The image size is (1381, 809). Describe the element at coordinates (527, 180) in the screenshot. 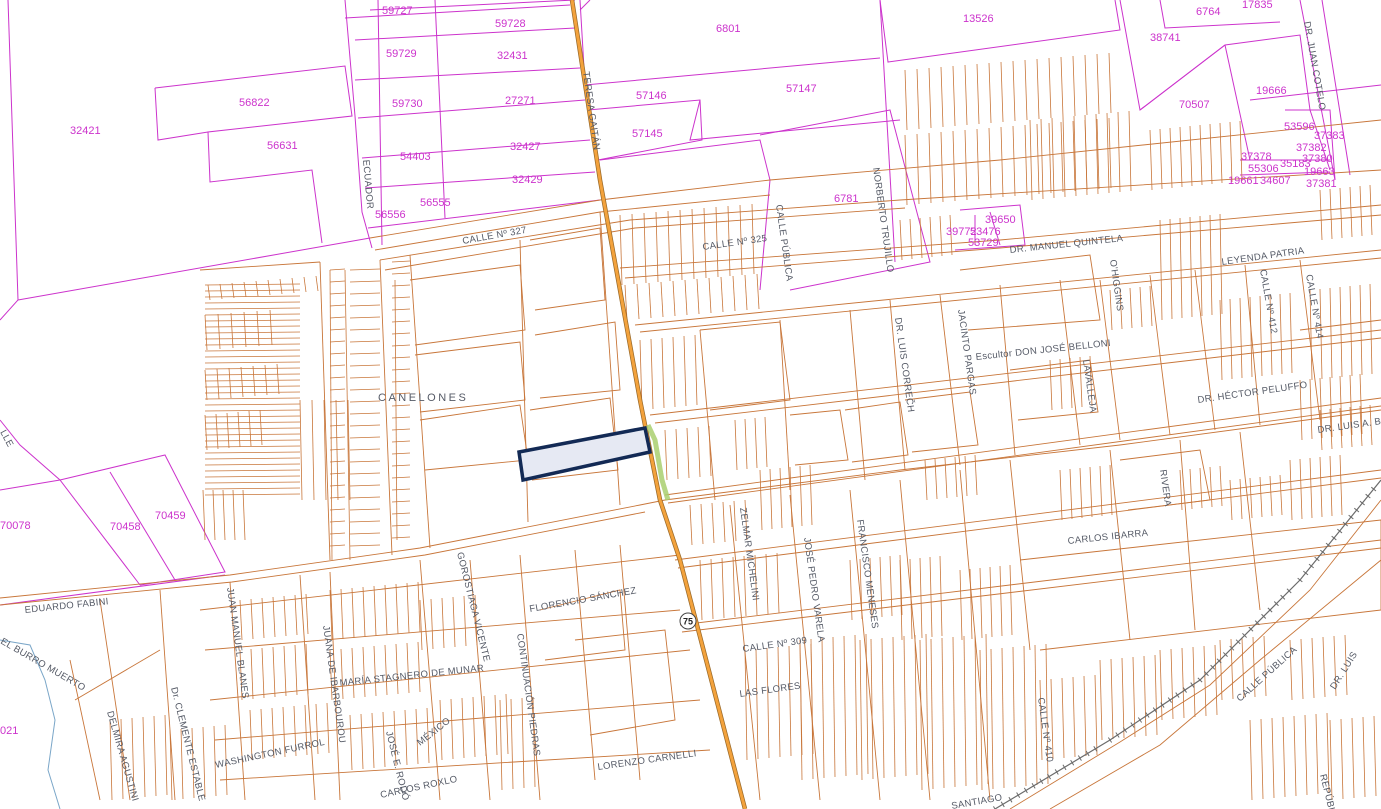

I see `lot-number: 32429` at that location.